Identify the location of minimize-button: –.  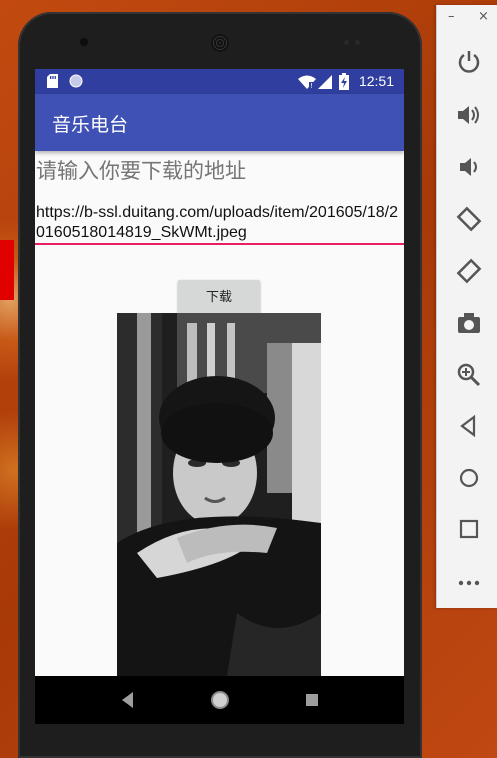
(451, 16).